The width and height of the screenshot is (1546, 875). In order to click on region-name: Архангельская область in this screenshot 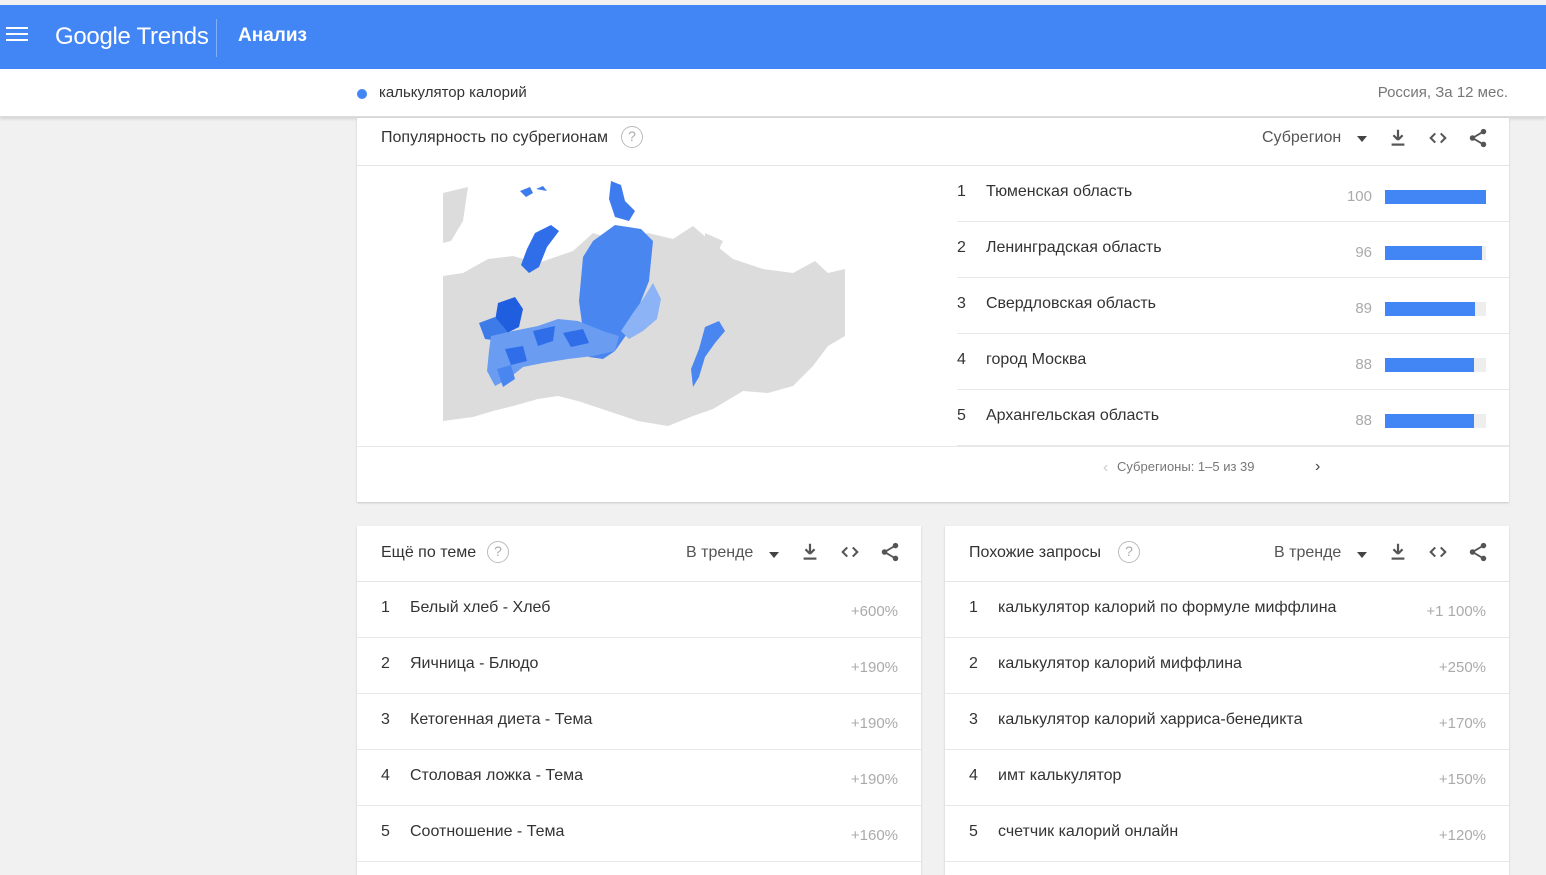, I will do `click(1072, 416)`.